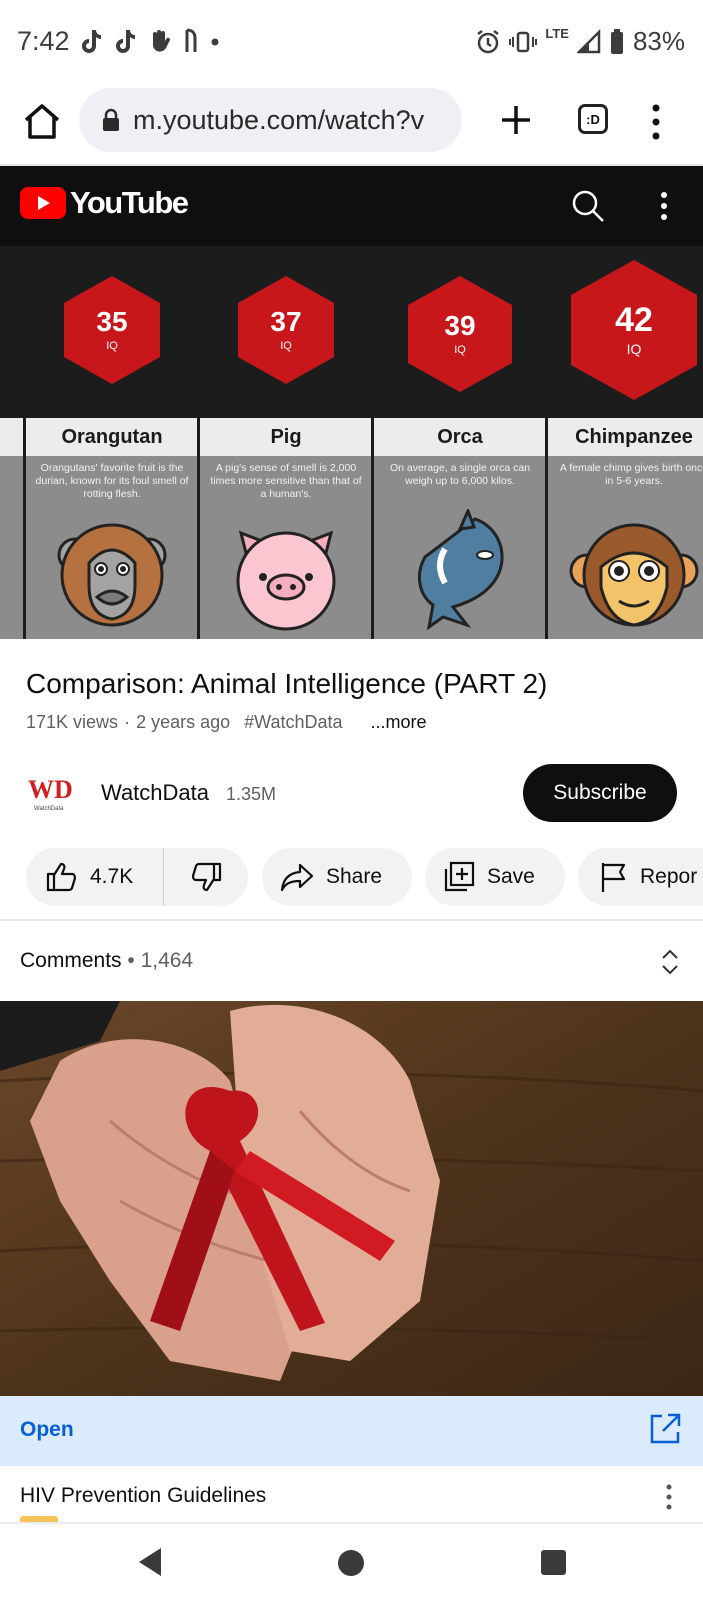  I want to click on back-icon, so click(150, 1562).